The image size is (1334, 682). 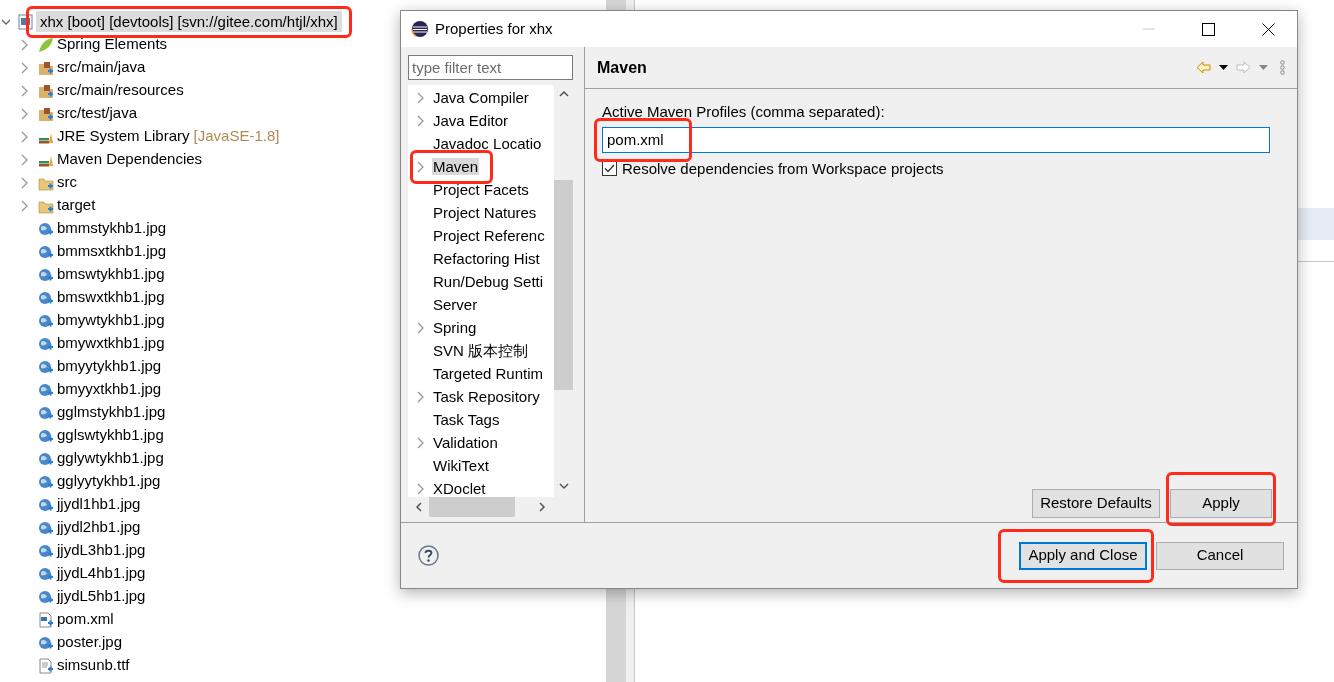 What do you see at coordinates (488, 373) in the screenshot?
I see `nav-item: Targeted Runtim` at bounding box center [488, 373].